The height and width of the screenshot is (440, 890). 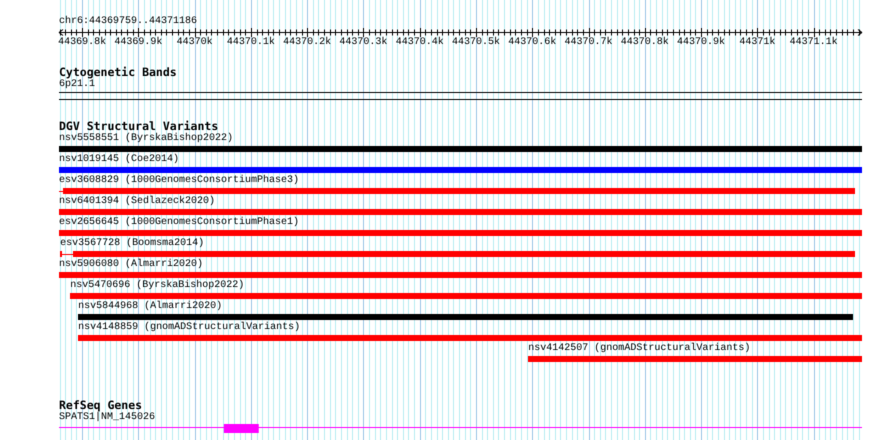 I want to click on variant-label: nsv5470696 (ByrskaBishop2022), so click(x=157, y=286).